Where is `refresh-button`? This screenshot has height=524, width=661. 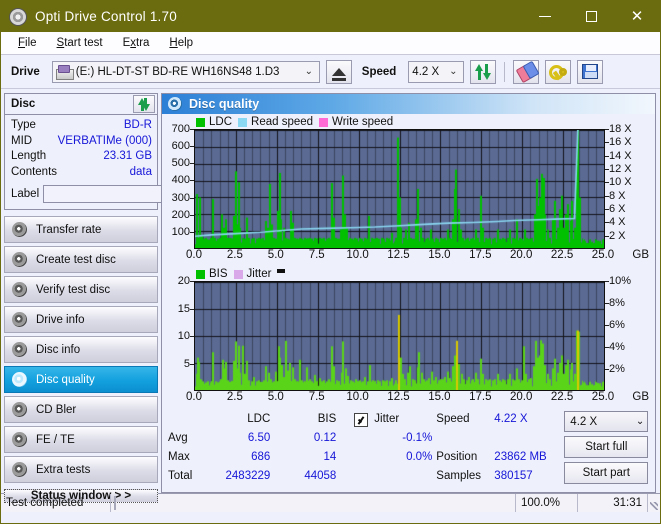 refresh-button is located at coordinates (483, 71).